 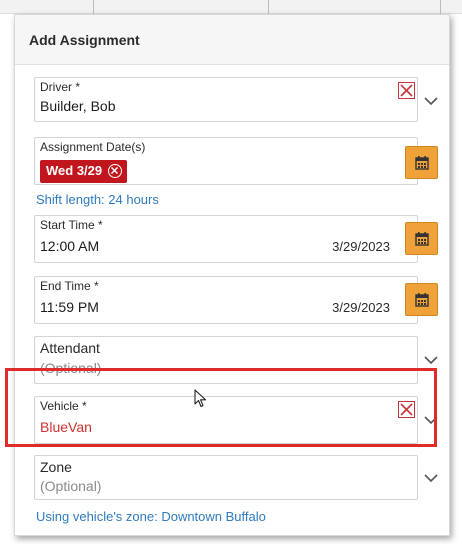 What do you see at coordinates (231, 7) in the screenshot?
I see `background-grid-strip` at bounding box center [231, 7].